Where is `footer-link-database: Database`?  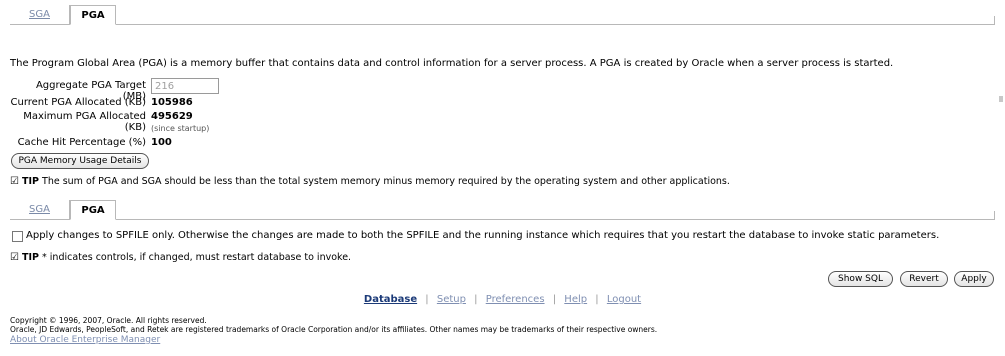 footer-link-database: Database is located at coordinates (390, 299).